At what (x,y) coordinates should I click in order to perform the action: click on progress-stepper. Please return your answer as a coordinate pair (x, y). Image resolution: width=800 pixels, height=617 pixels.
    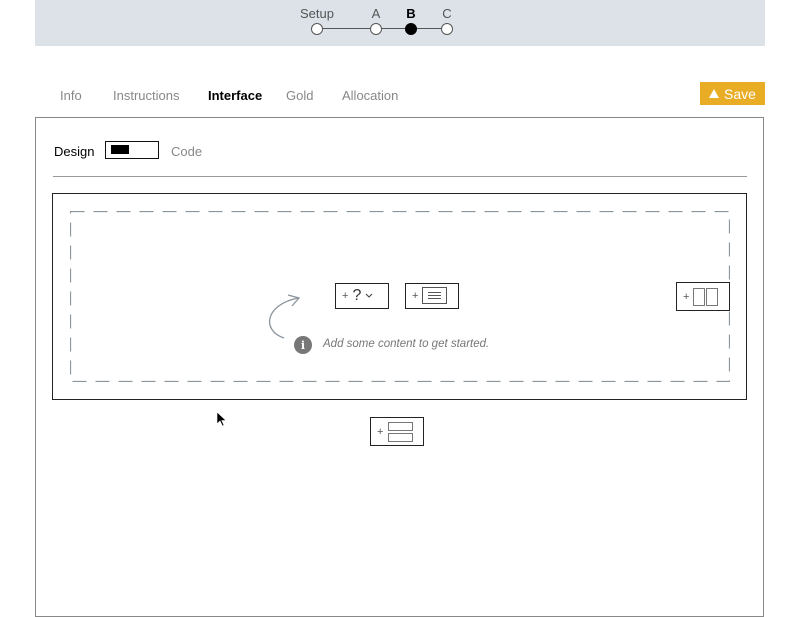
    Looking at the image, I should click on (400, 23).